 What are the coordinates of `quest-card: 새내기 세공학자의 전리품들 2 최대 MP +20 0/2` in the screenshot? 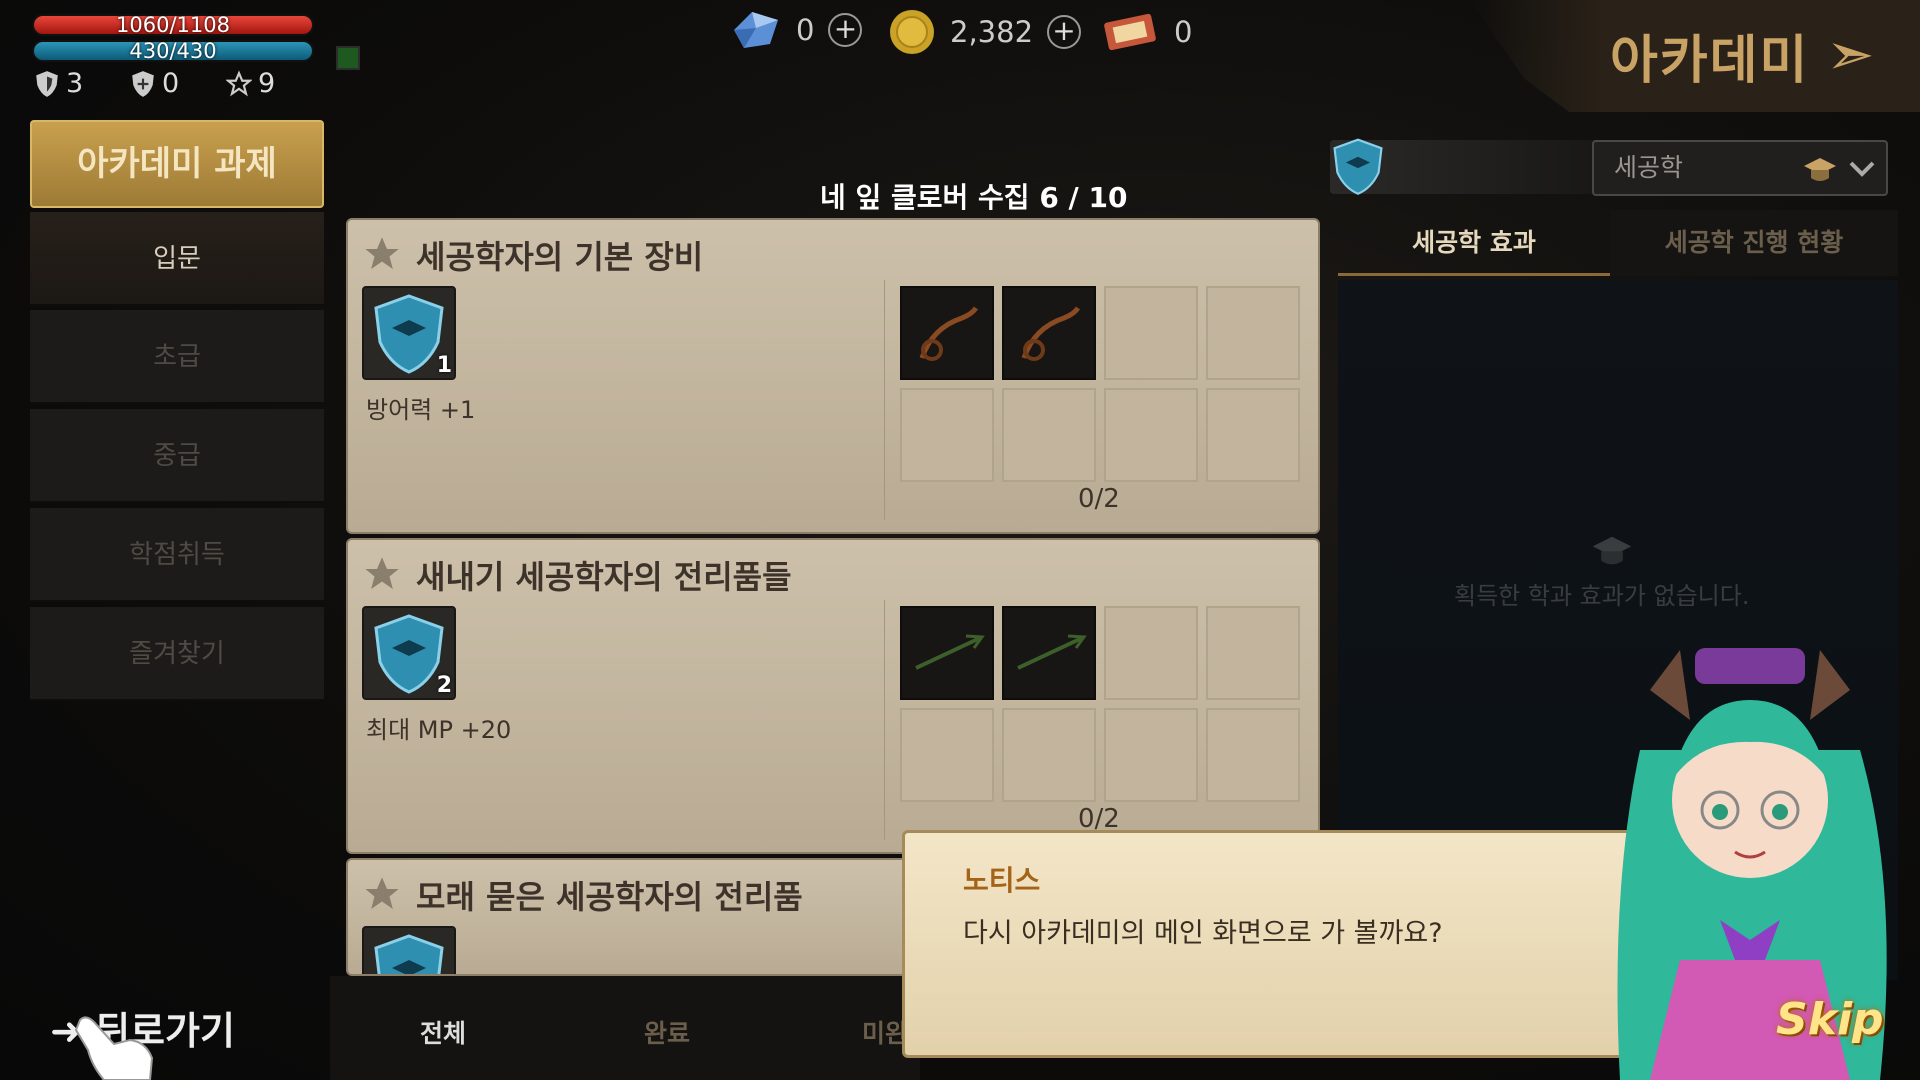 It's located at (833, 696).